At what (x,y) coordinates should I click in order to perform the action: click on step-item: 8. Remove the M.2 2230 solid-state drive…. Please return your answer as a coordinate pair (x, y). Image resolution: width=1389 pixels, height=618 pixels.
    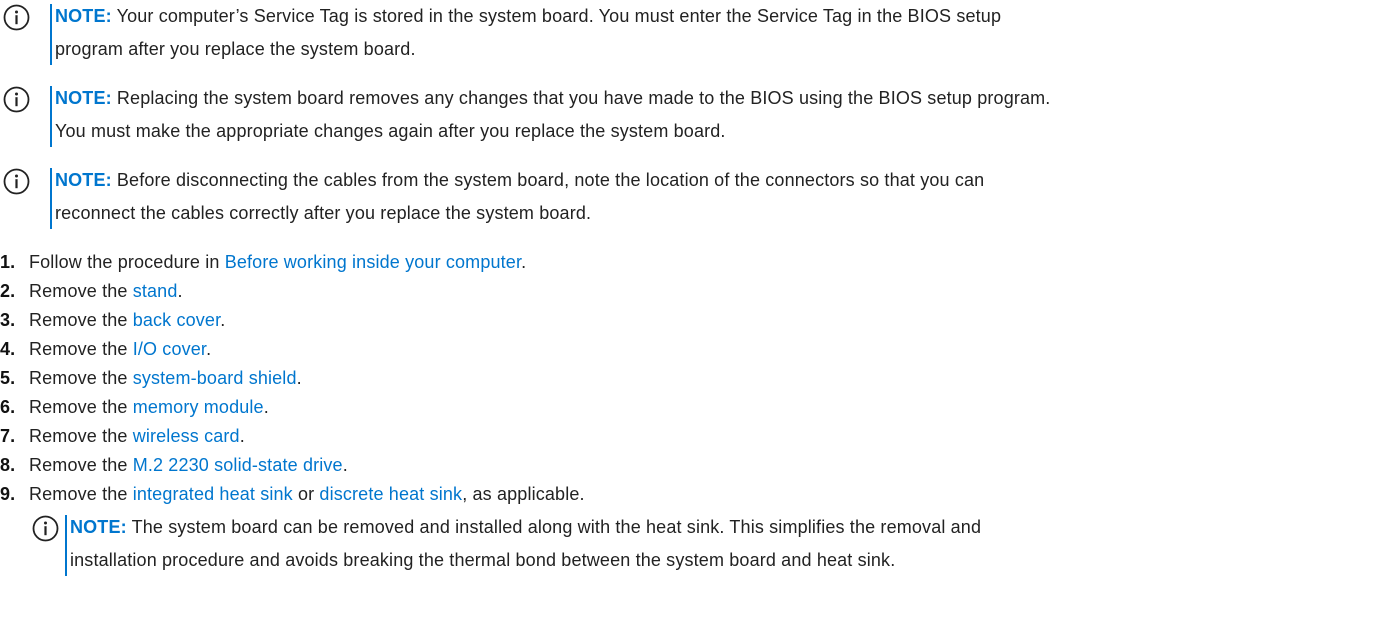
    Looking at the image, I should click on (694, 465).